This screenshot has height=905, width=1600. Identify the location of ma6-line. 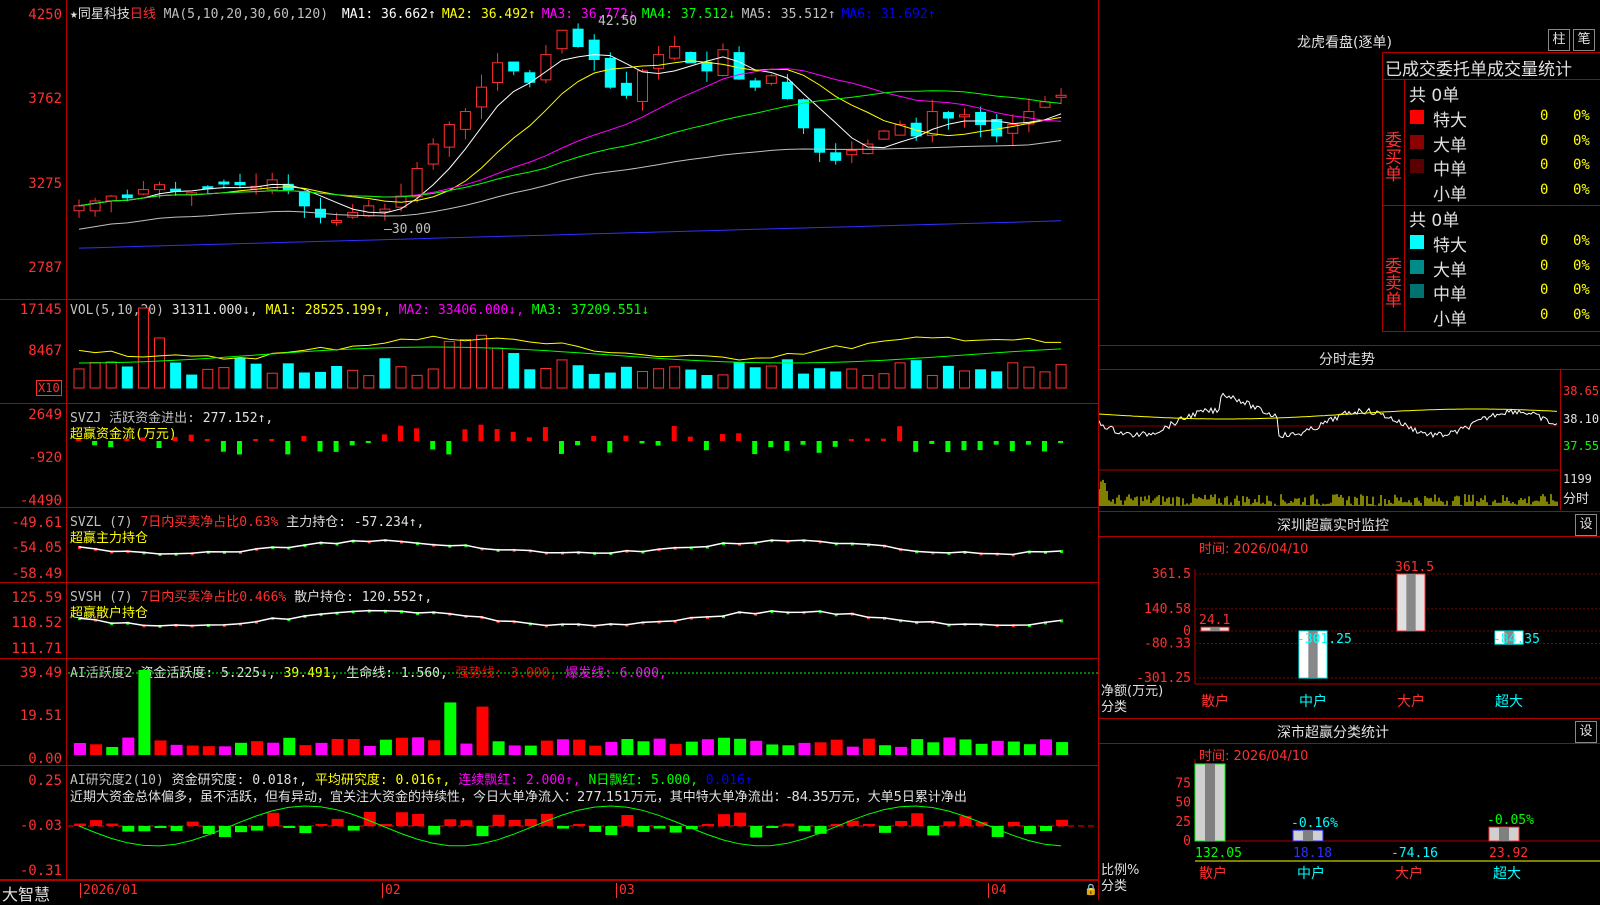
(570, 234).